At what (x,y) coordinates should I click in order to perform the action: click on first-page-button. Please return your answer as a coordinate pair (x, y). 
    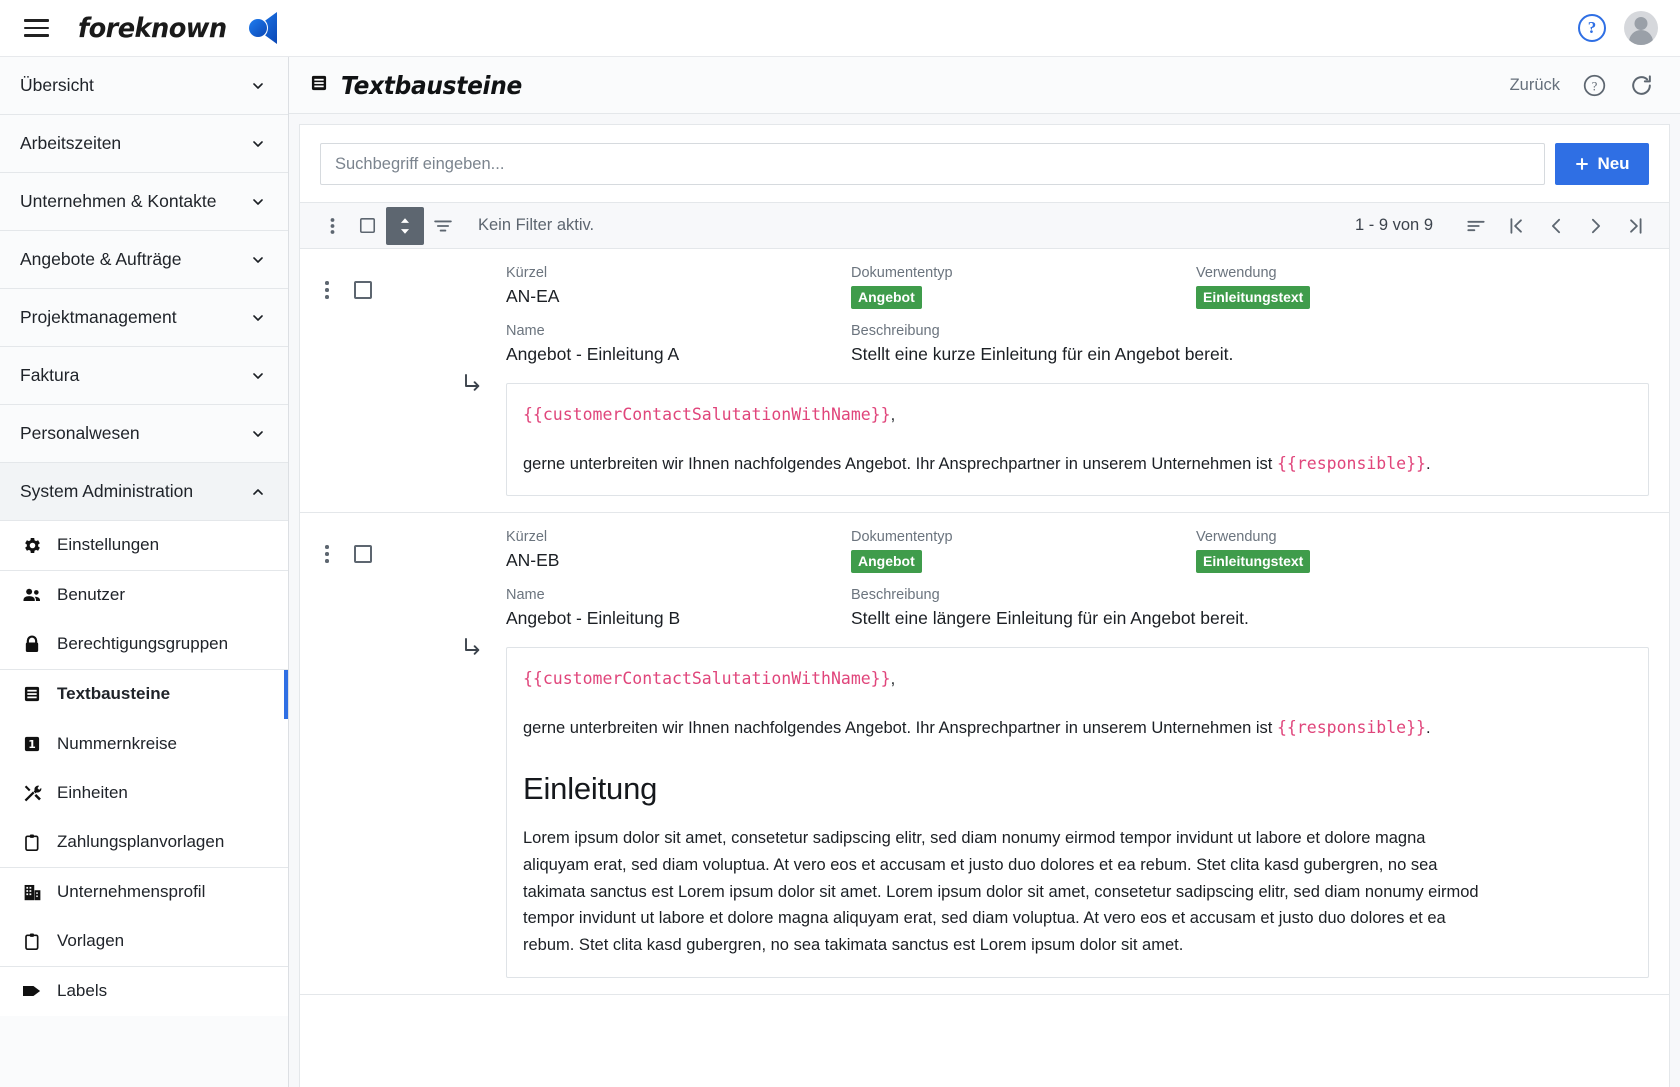
    Looking at the image, I should click on (1516, 226).